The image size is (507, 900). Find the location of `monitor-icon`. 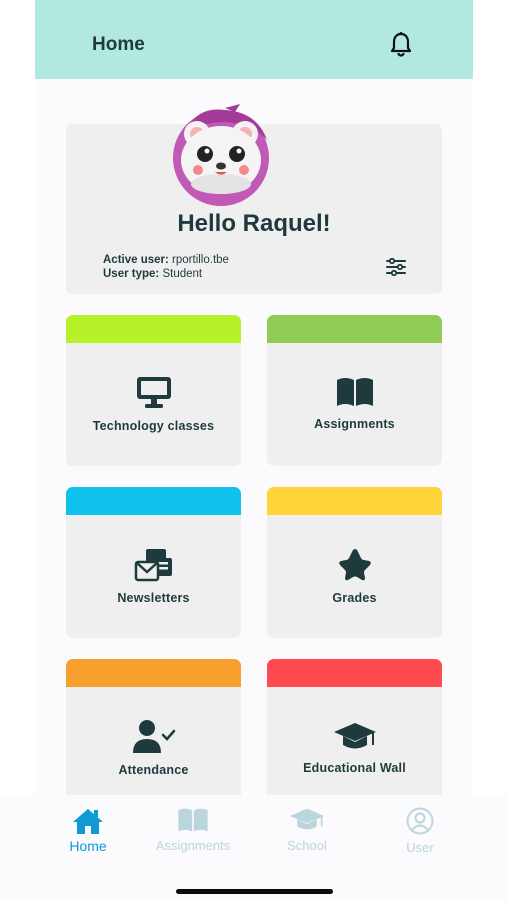

monitor-icon is located at coordinates (153, 392).